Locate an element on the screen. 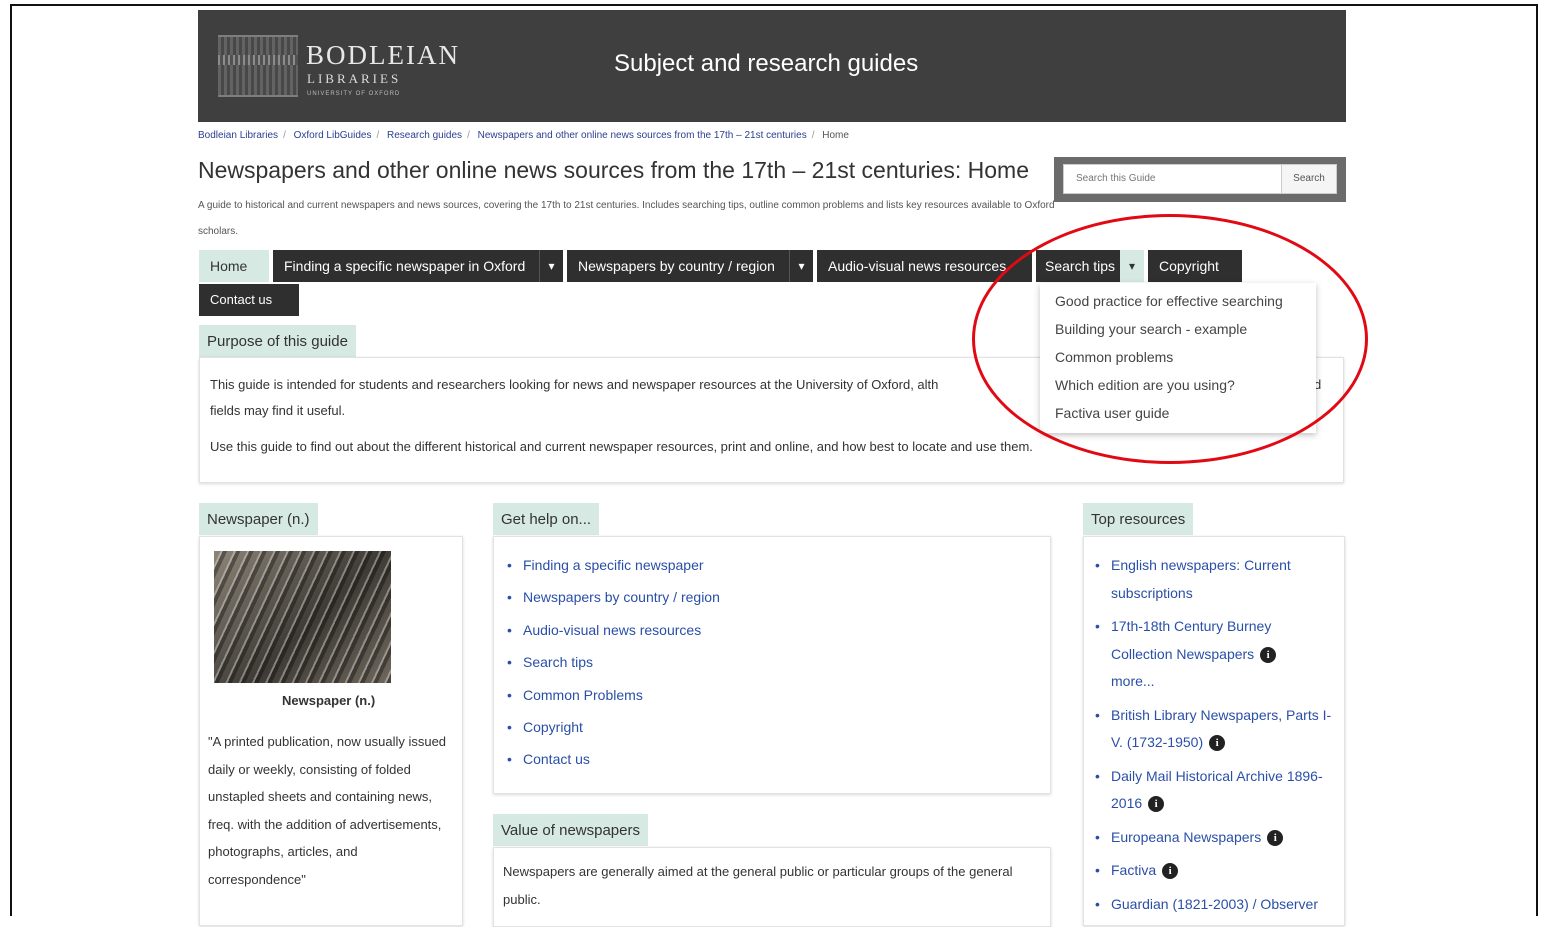 Image resolution: width=1542 pixels, height=927 pixels. value-heading: Value of newspapers is located at coordinates (570, 830).